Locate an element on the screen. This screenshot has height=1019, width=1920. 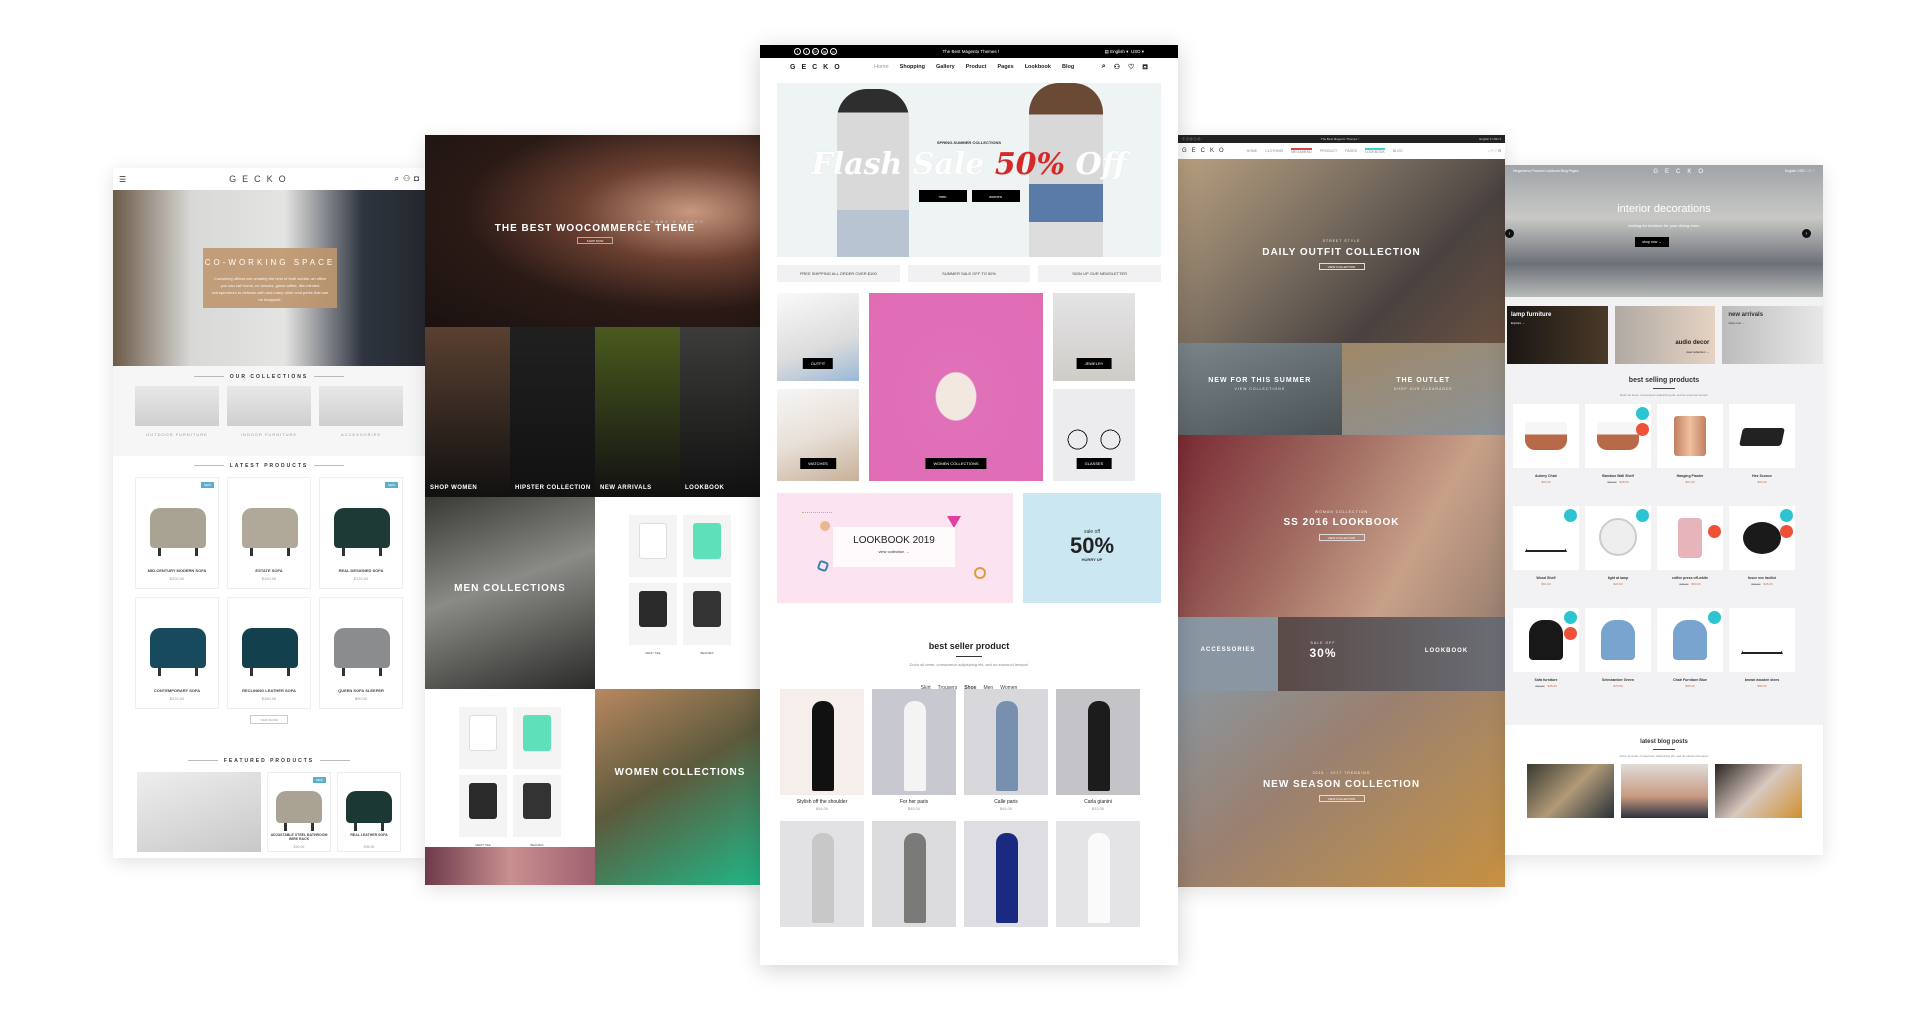
product-item: BEANIES is located at coordinates (707, 619).